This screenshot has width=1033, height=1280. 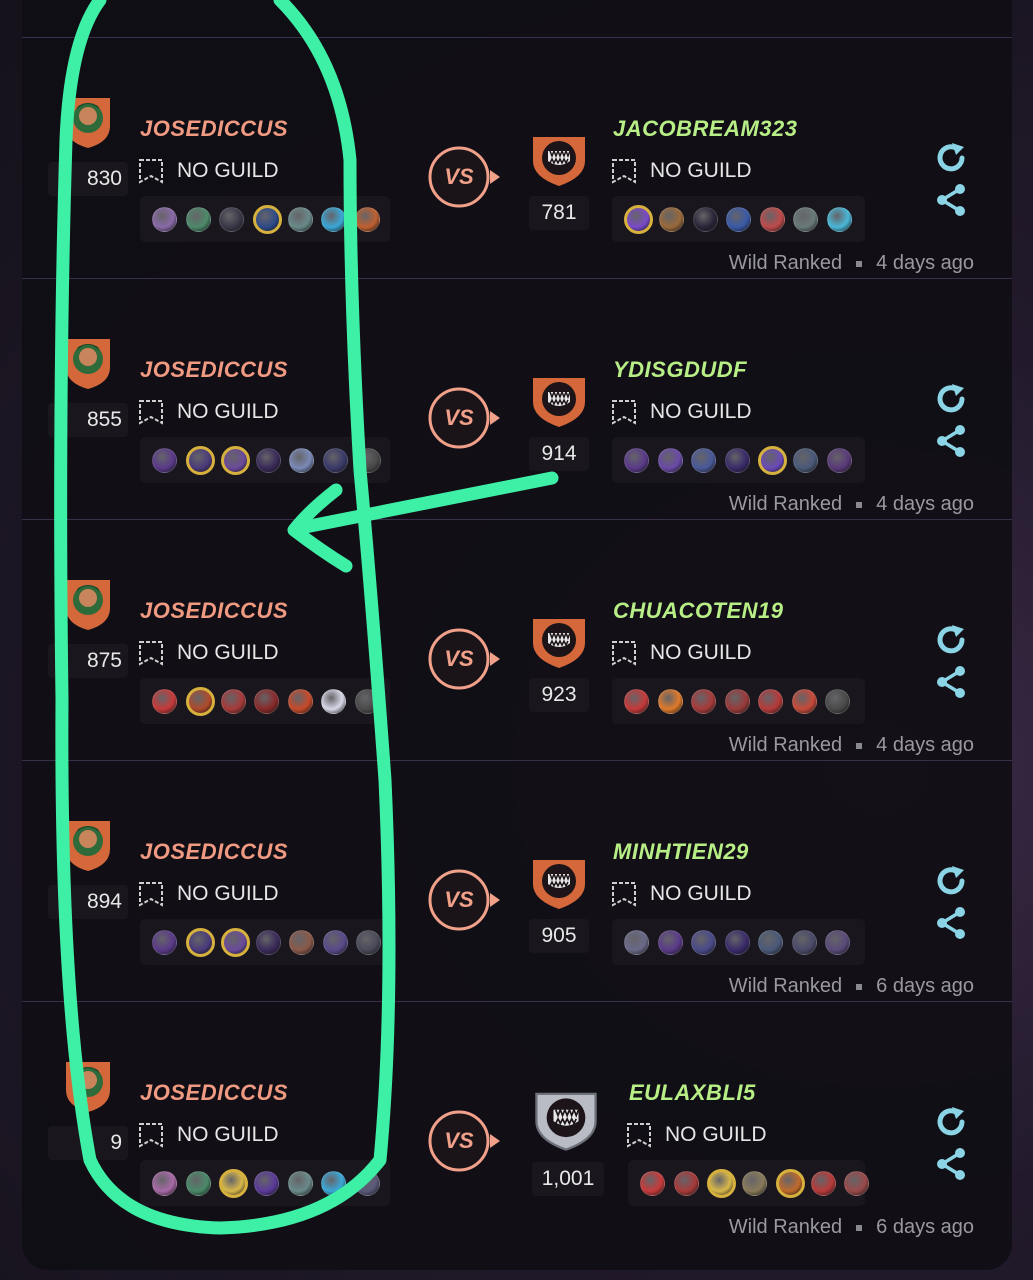 What do you see at coordinates (559, 936) in the screenshot?
I see `opponent-rating: 905` at bounding box center [559, 936].